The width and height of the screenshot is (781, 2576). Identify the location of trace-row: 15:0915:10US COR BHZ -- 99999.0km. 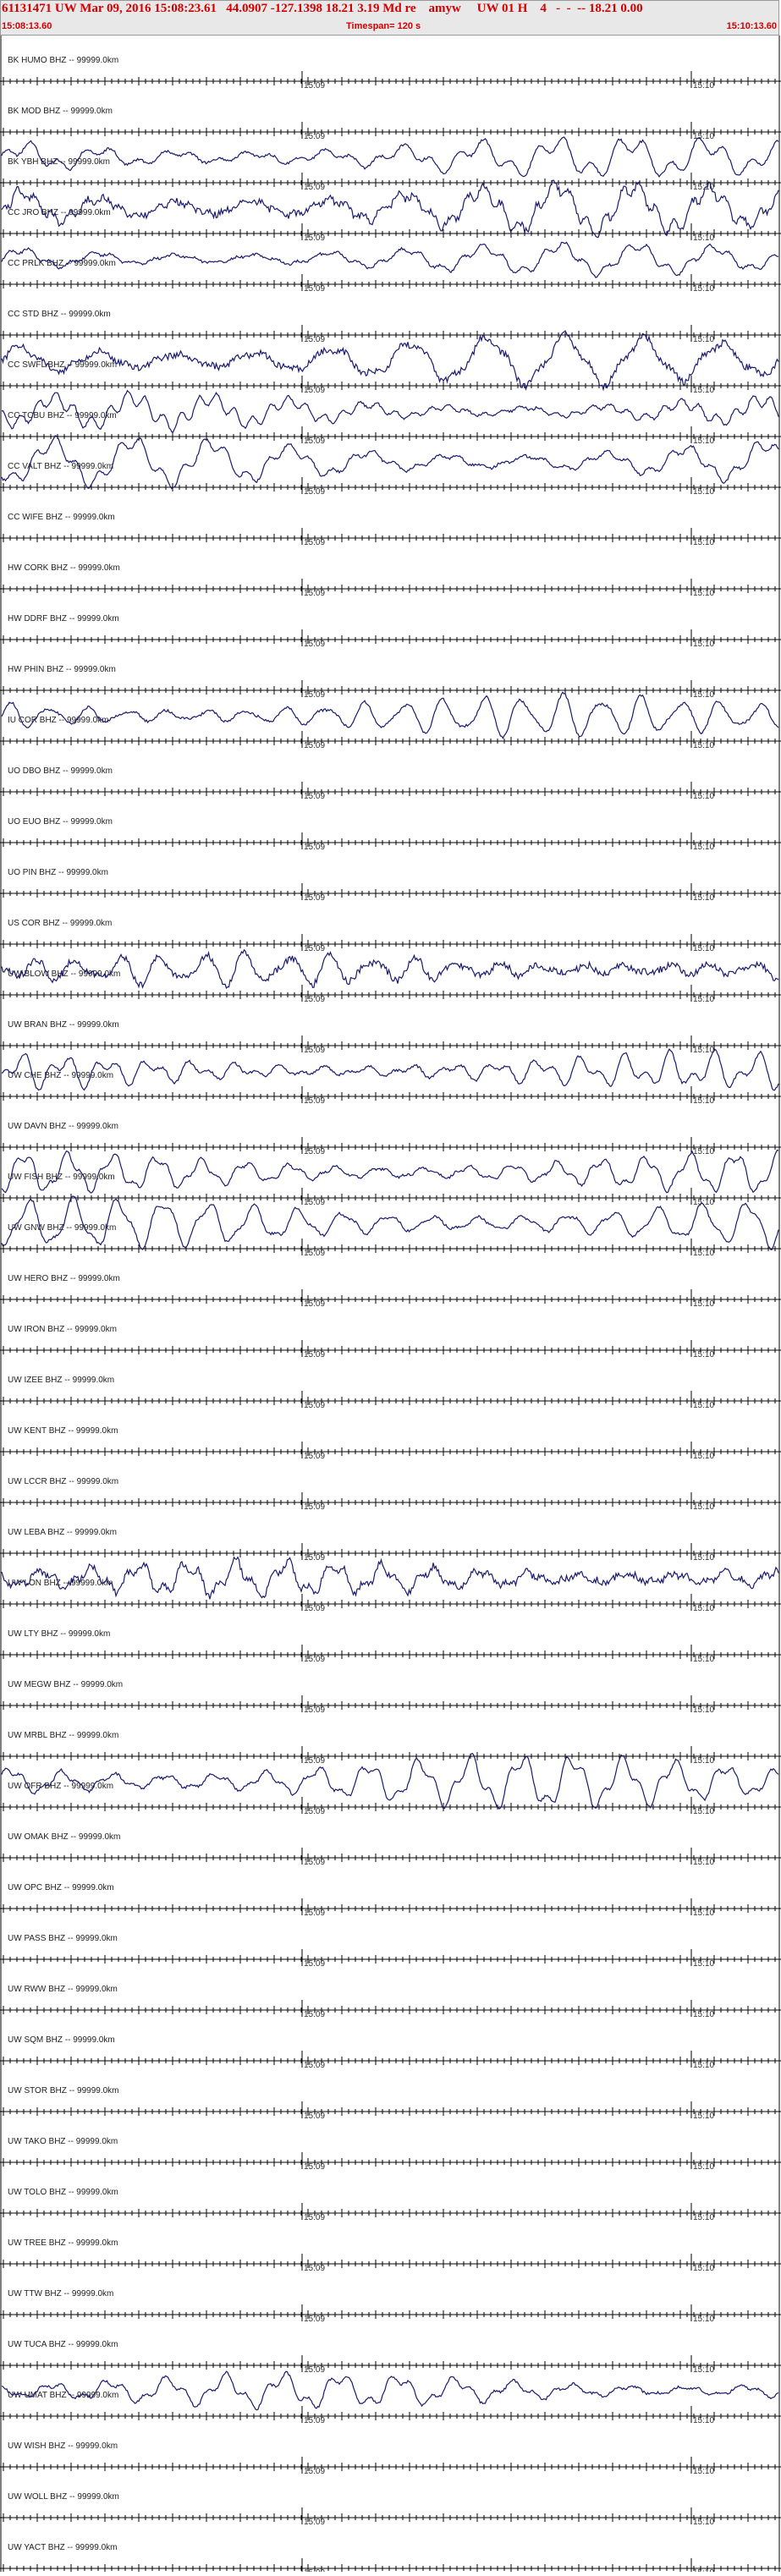
(390, 936).